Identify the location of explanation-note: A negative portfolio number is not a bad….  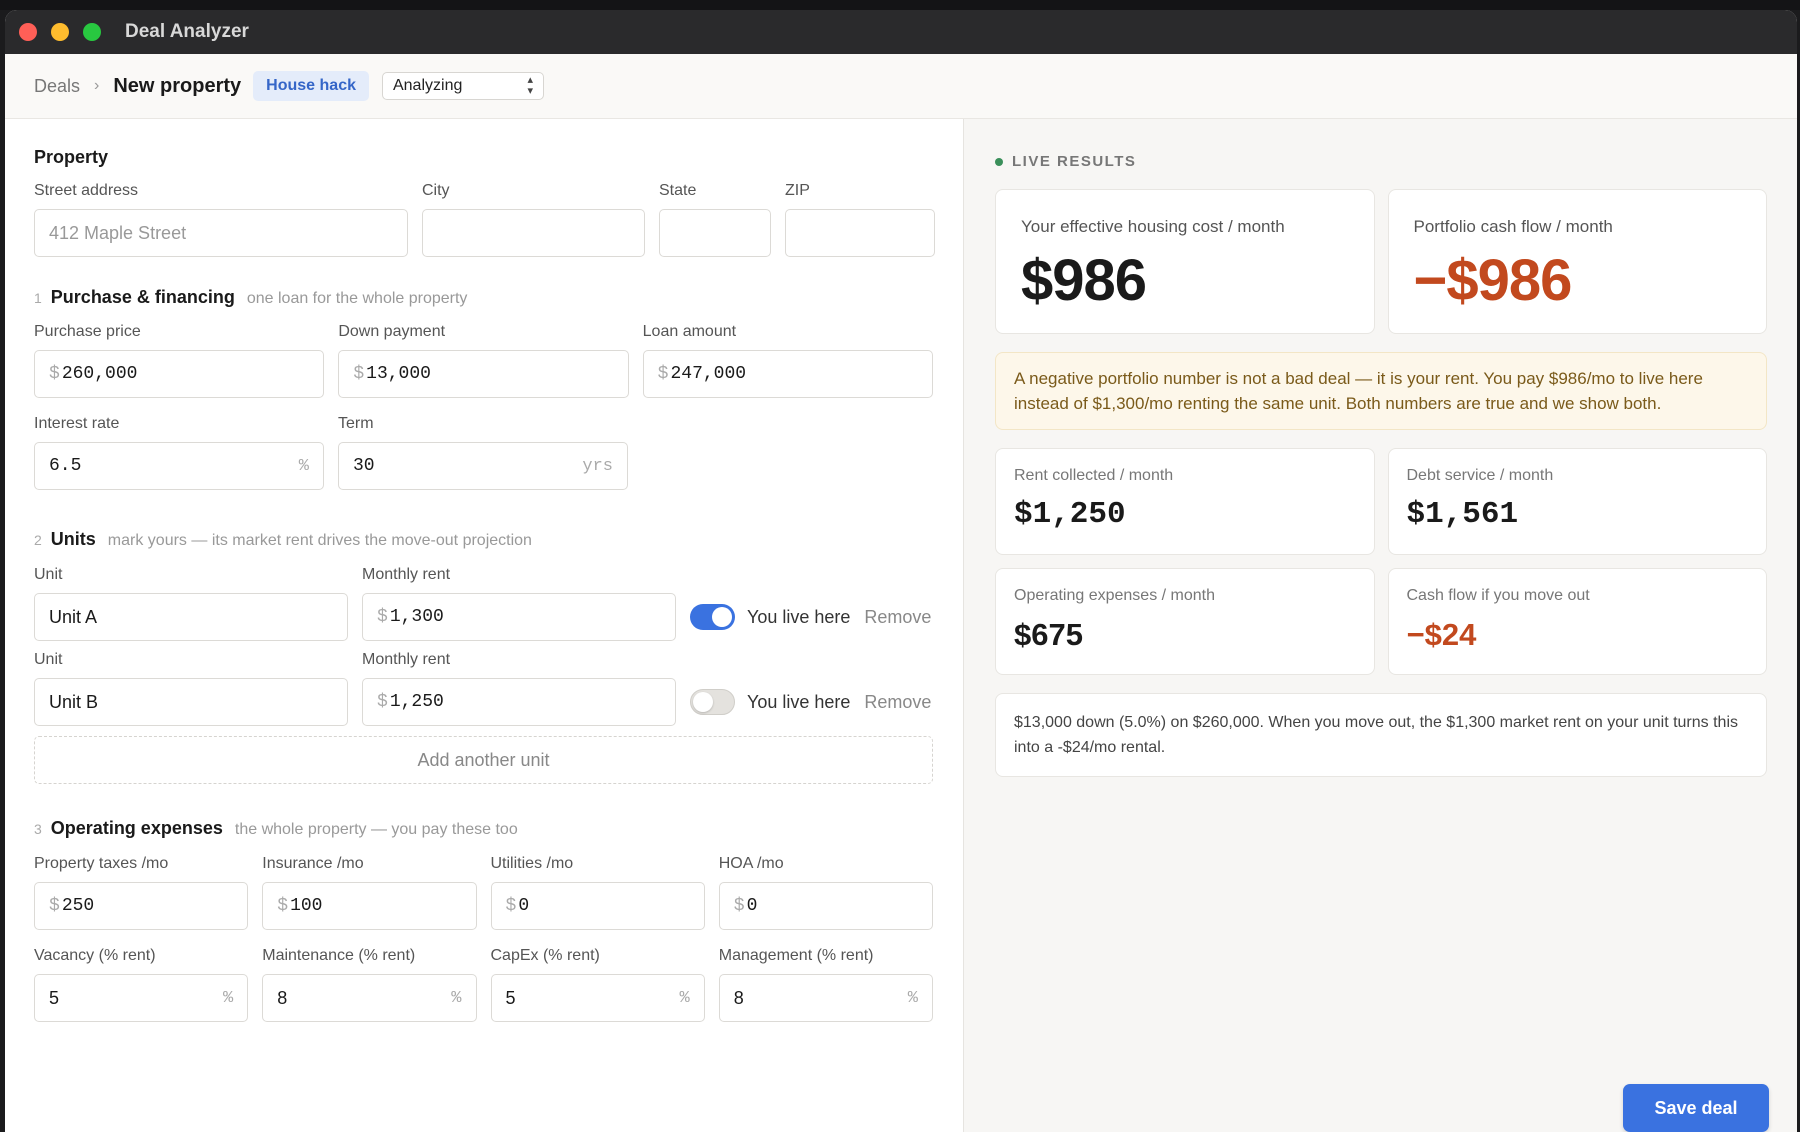
(1381, 391).